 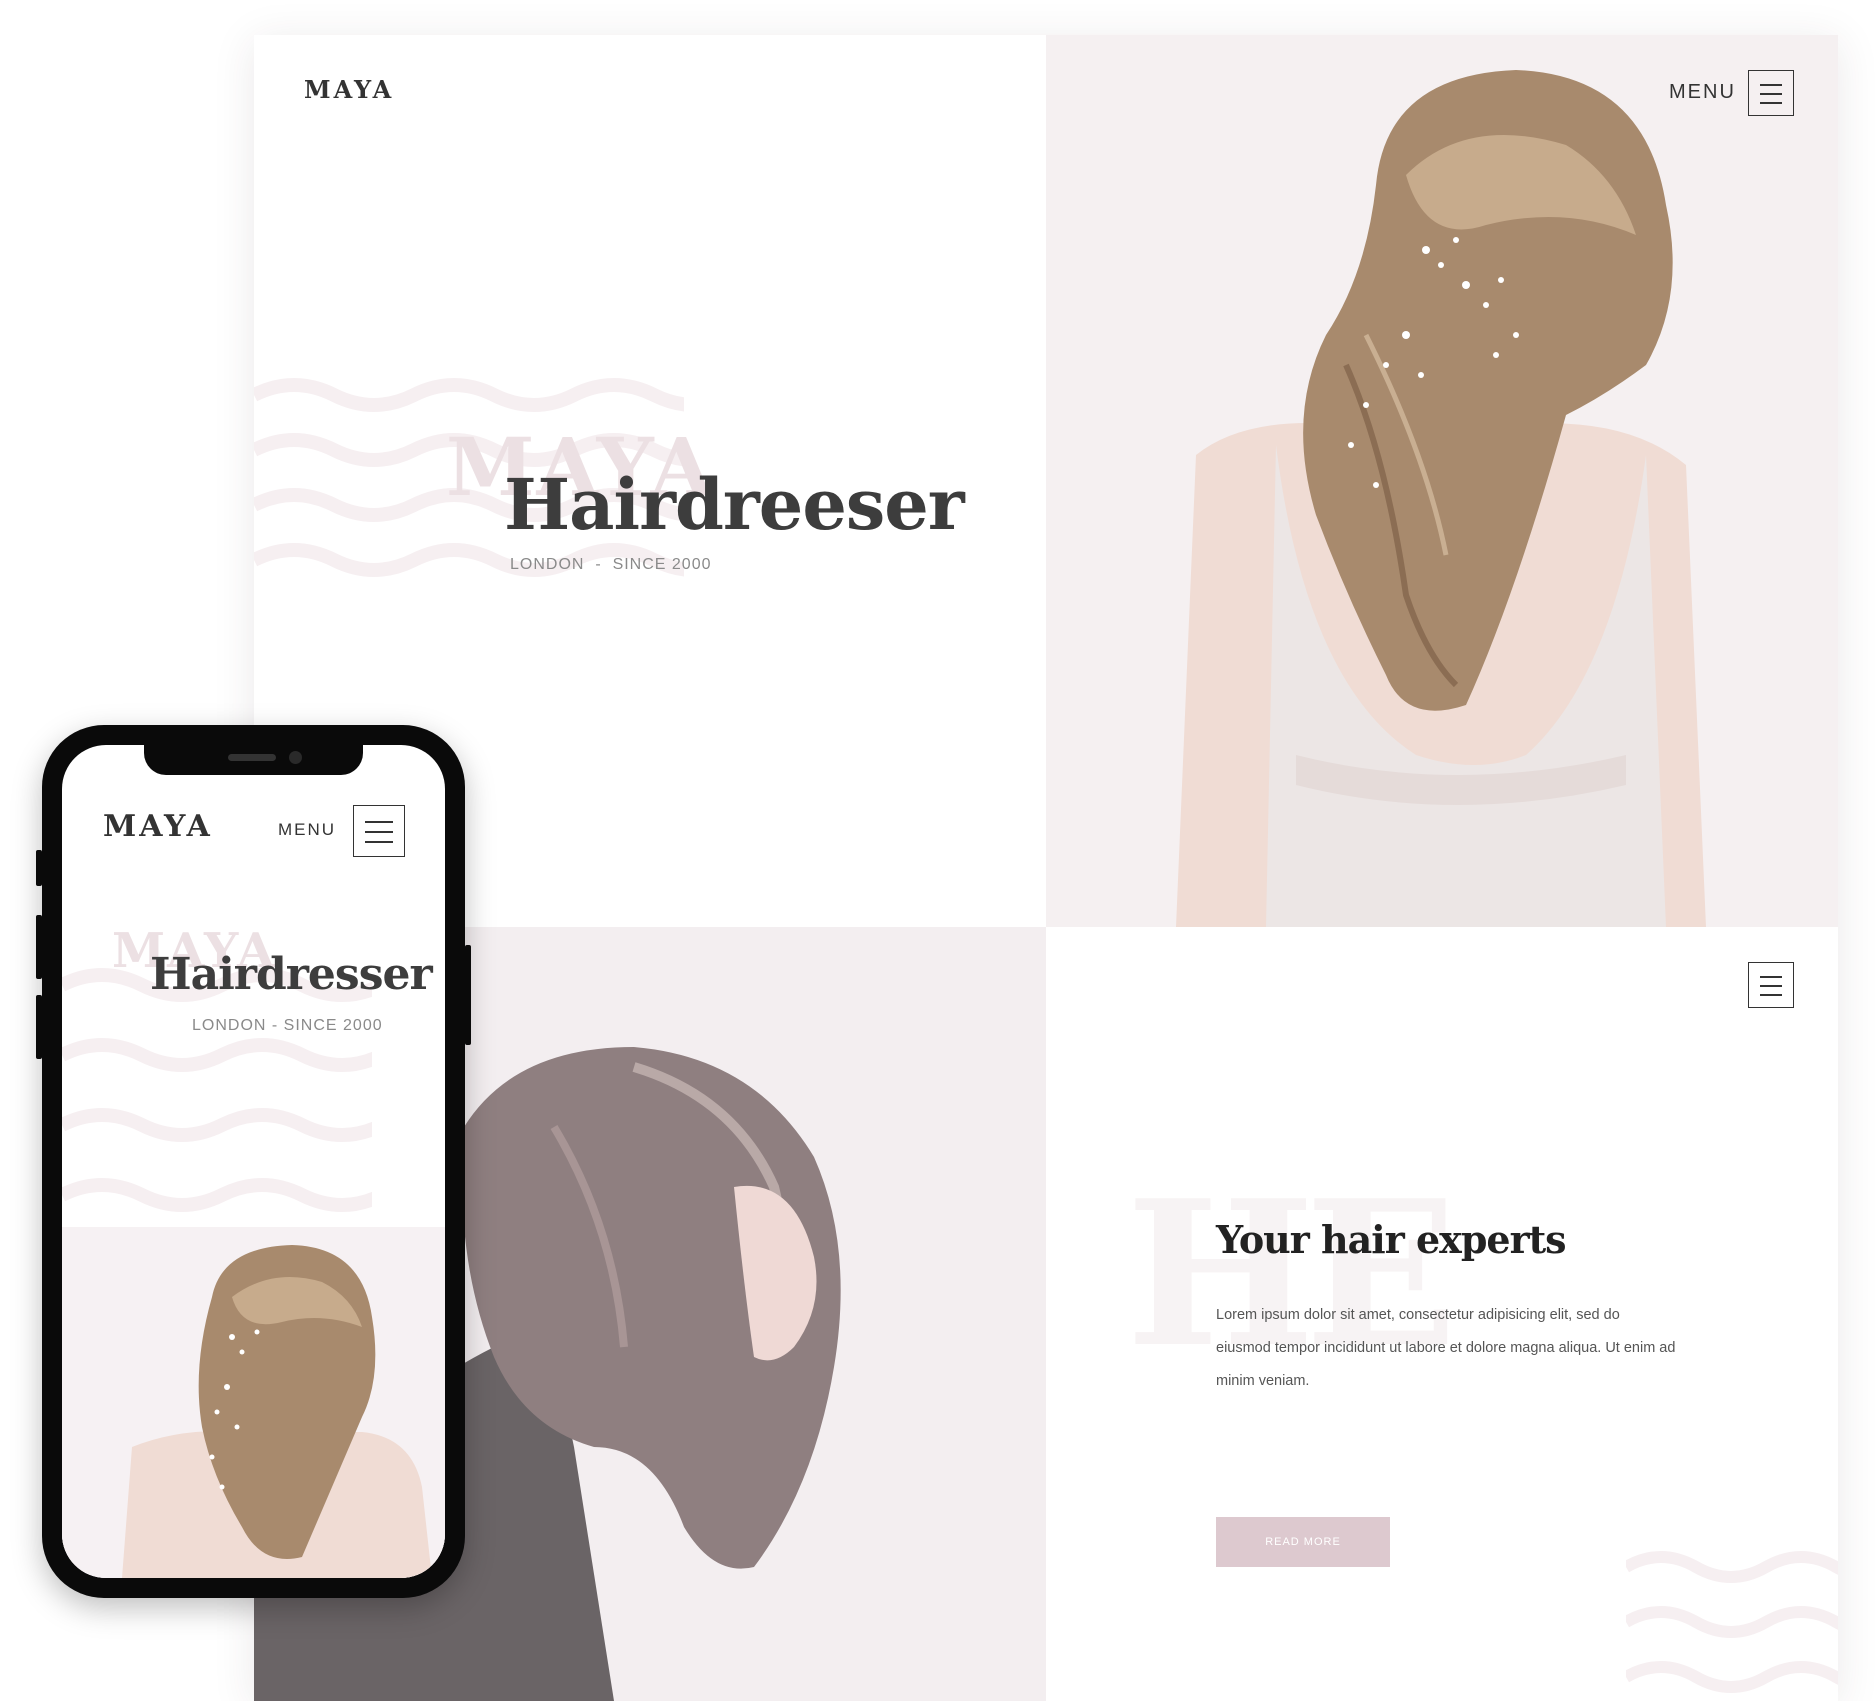 I want to click on about-title: Your hair experts, so click(x=1391, y=1239).